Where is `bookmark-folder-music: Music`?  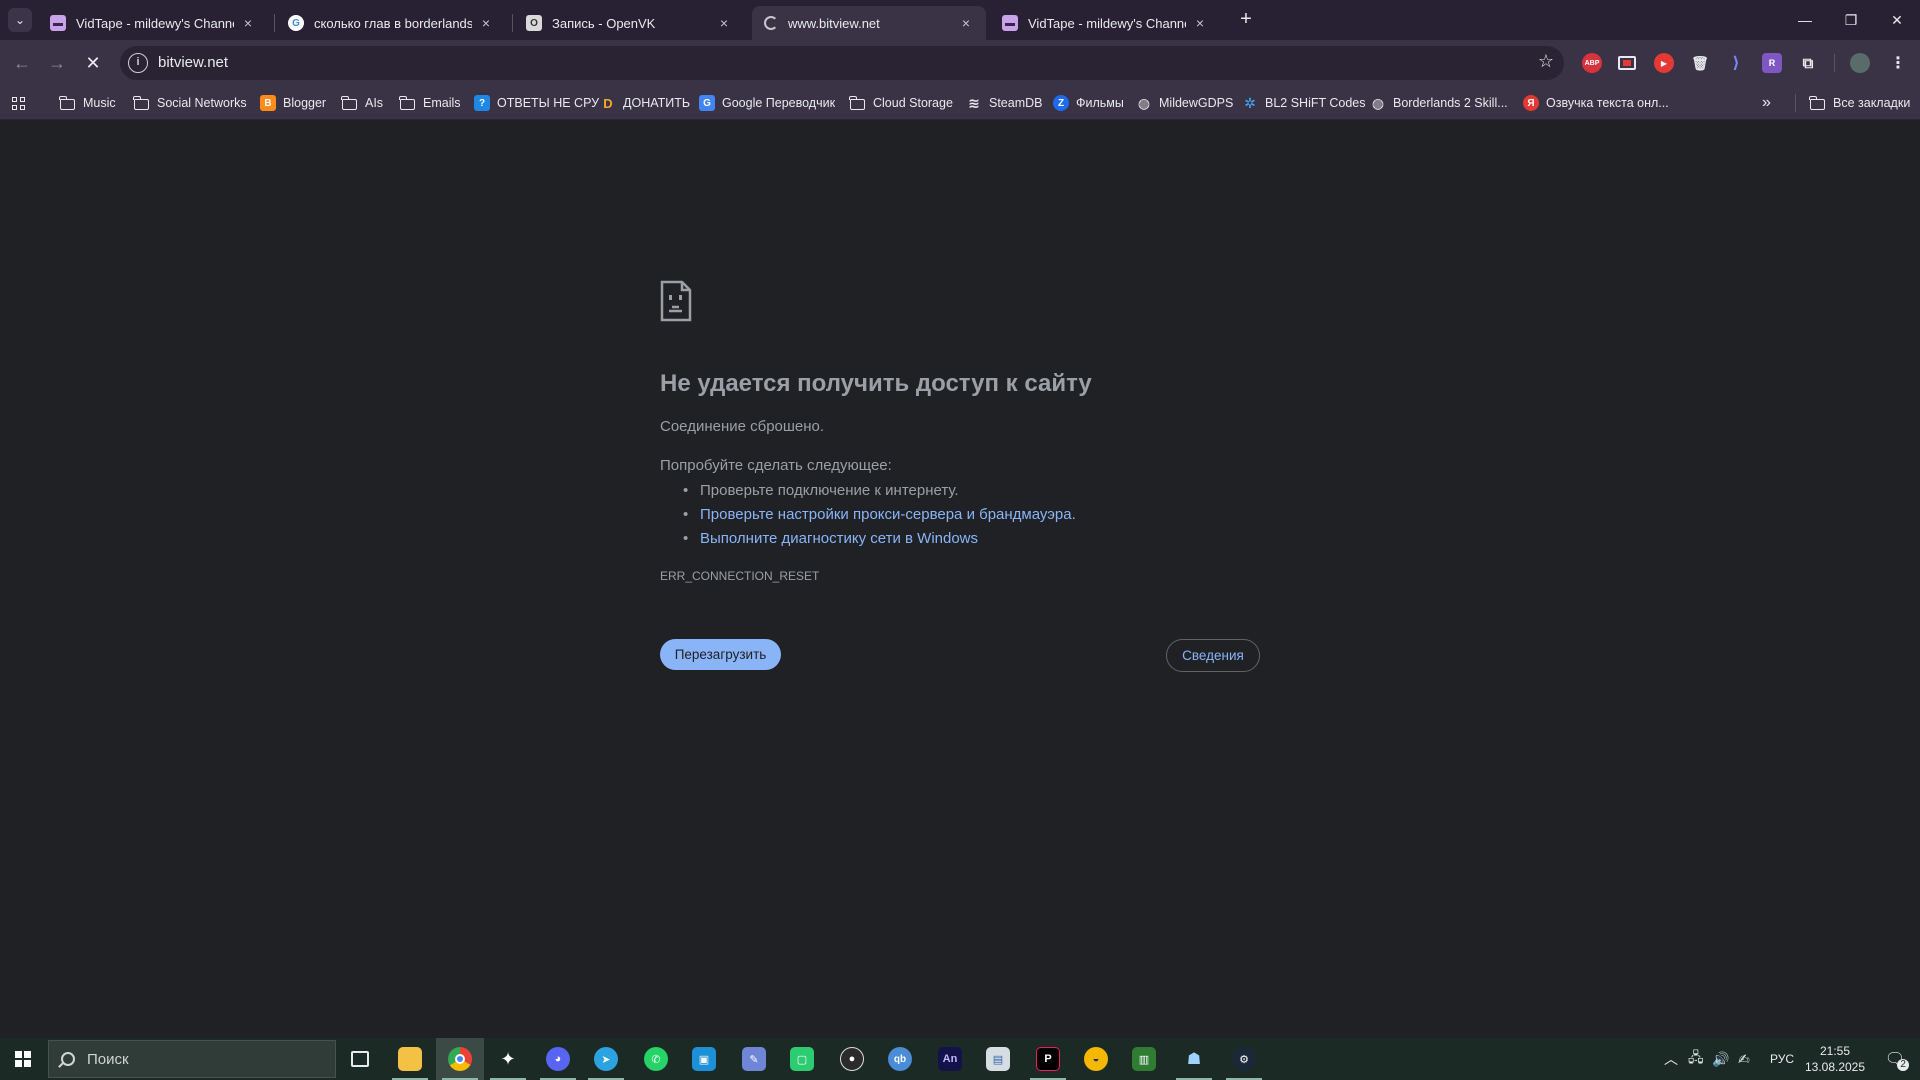
bookmark-folder-music: Music is located at coordinates (87, 103).